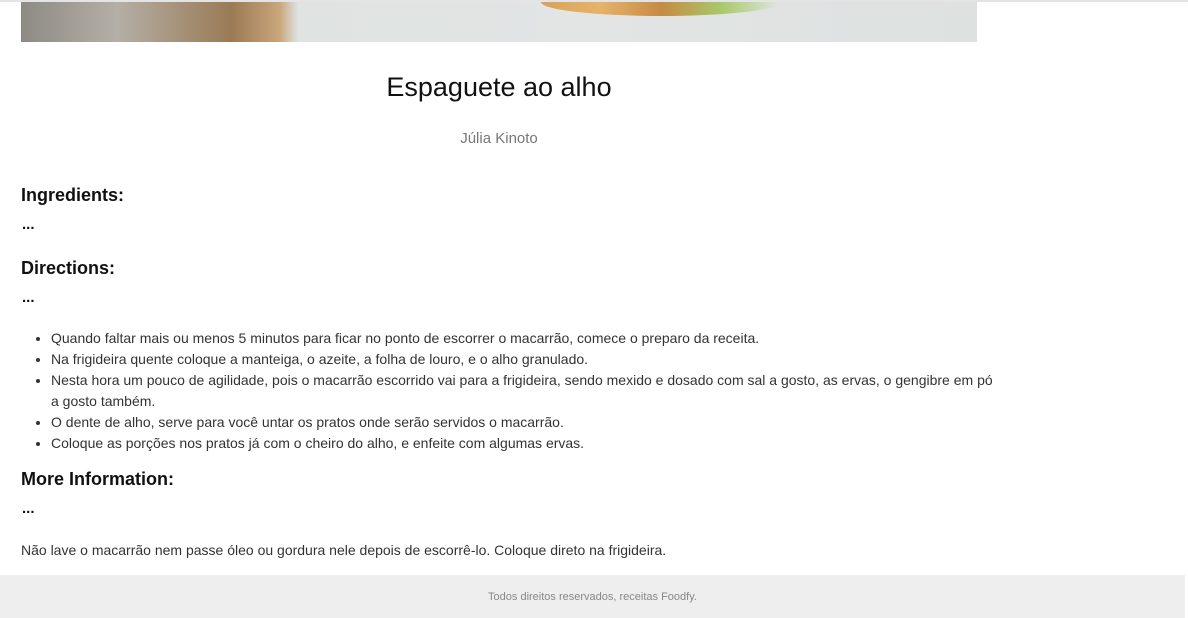  Describe the element at coordinates (73, 195) in the screenshot. I see `ingredients-heading: Ingredients:` at that location.